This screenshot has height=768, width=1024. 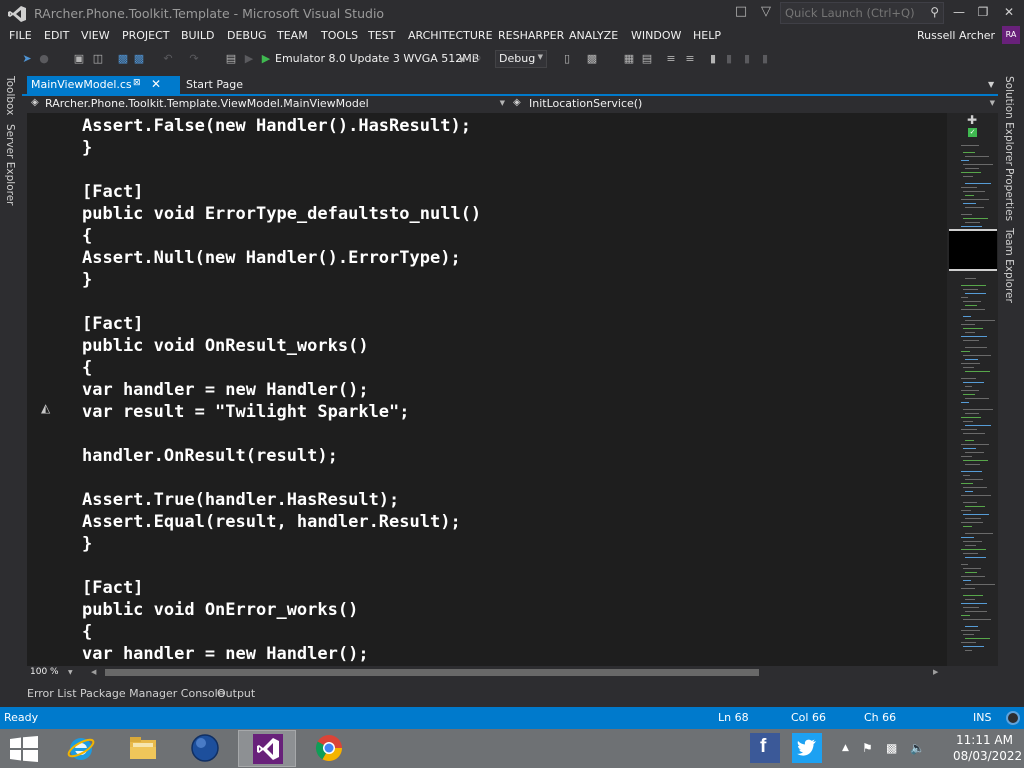 I want to click on menu-architecture: ARCHITECTURE, so click(x=450, y=35).